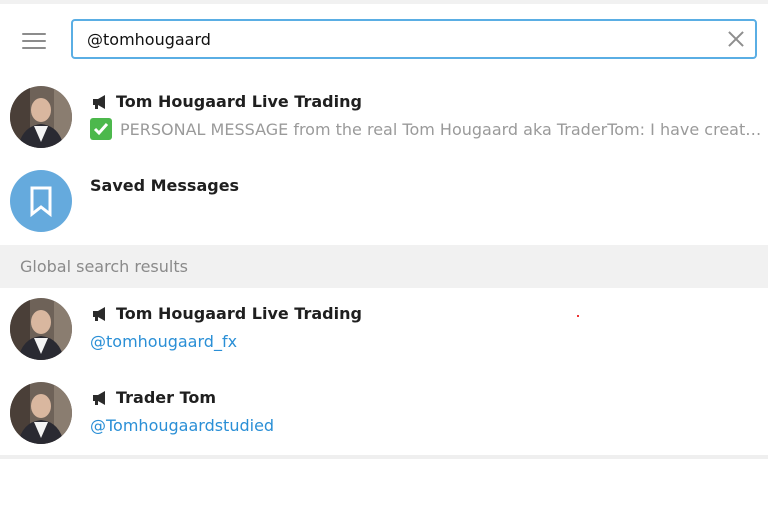 Image resolution: width=768 pixels, height=510 pixels. Describe the element at coordinates (34, 41) in the screenshot. I see `hamburger-menu-icon` at that location.